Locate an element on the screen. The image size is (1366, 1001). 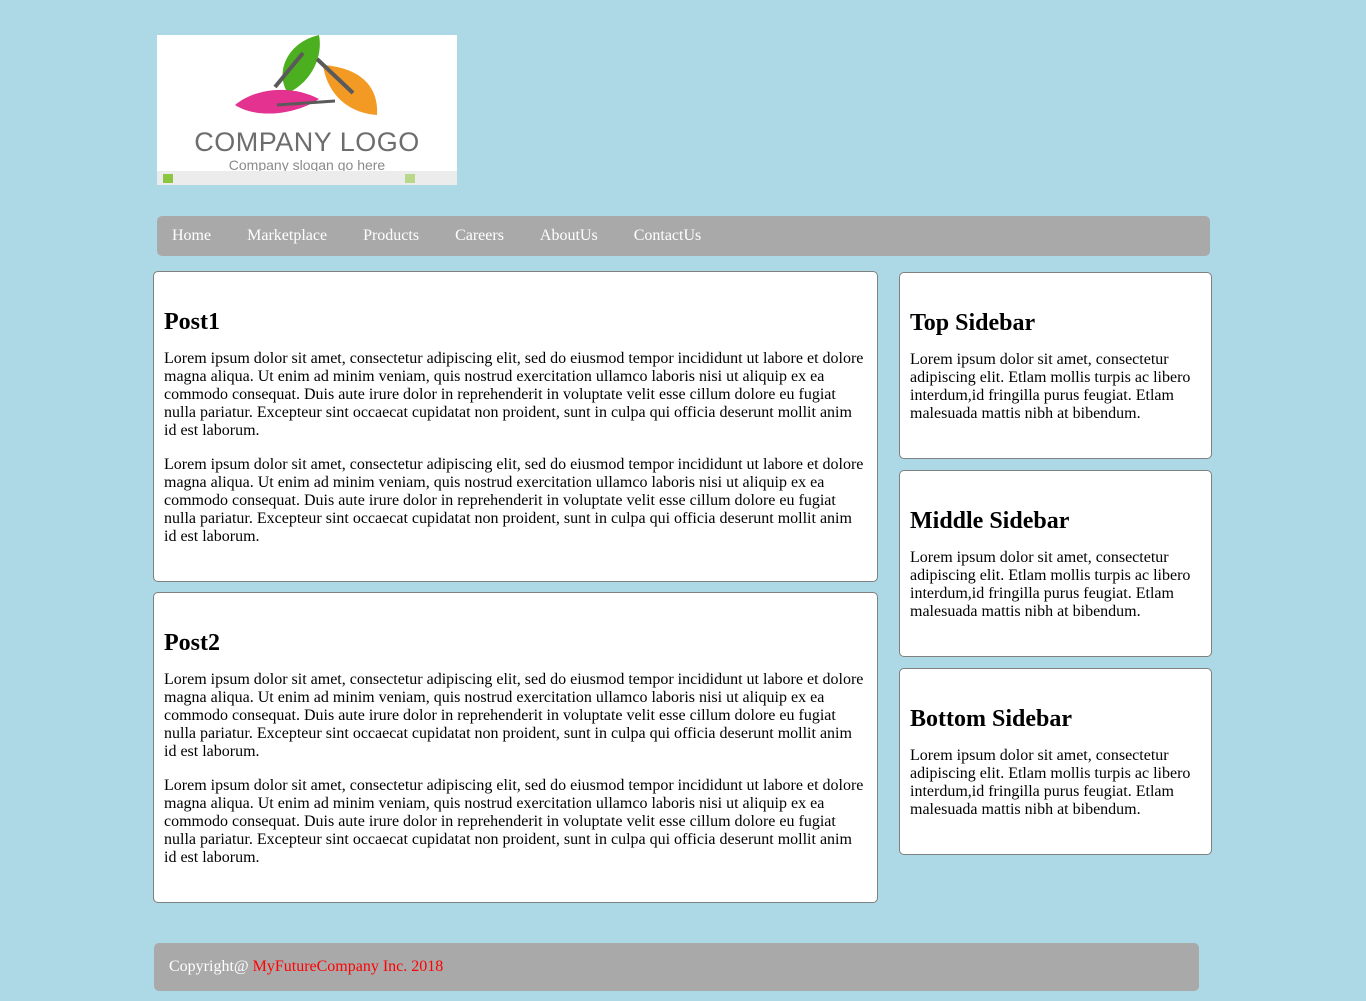
nav-item-careers: Careers is located at coordinates (479, 236).